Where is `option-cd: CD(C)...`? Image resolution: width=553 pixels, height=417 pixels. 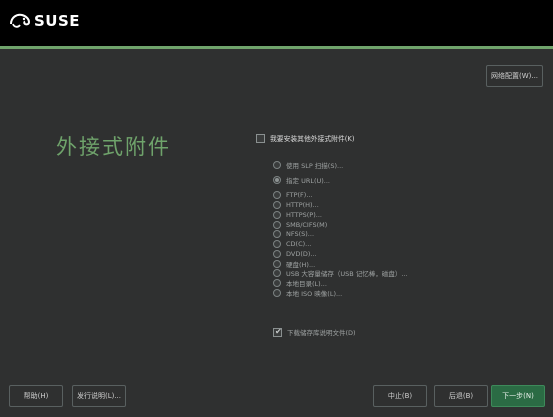 option-cd: CD(C)... is located at coordinates (292, 243).